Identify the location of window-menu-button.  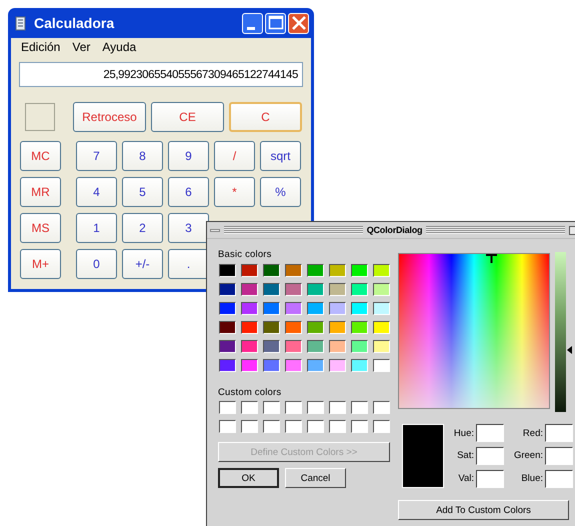
(215, 230).